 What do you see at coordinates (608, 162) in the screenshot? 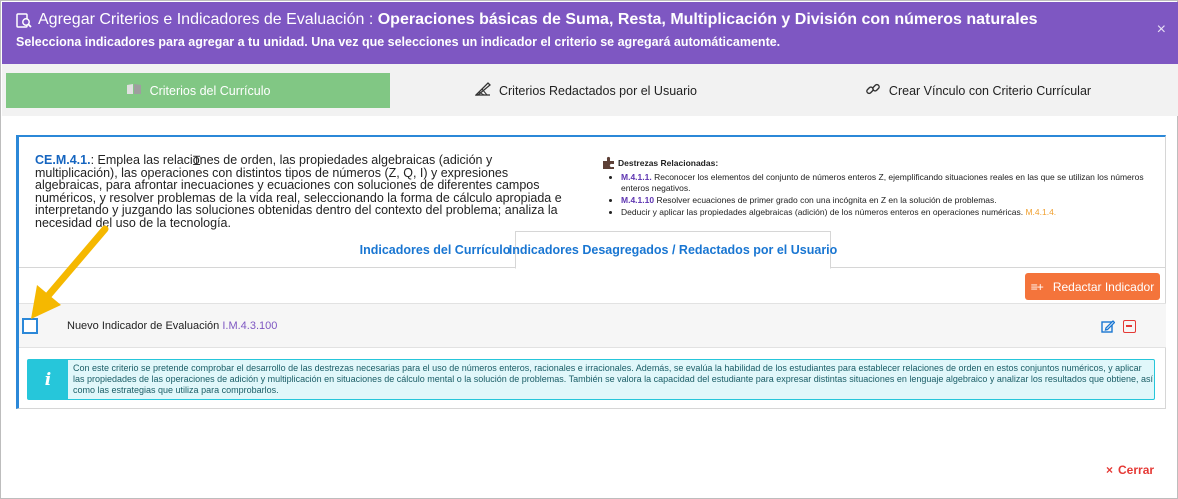
I see `puzzle-icon` at bounding box center [608, 162].